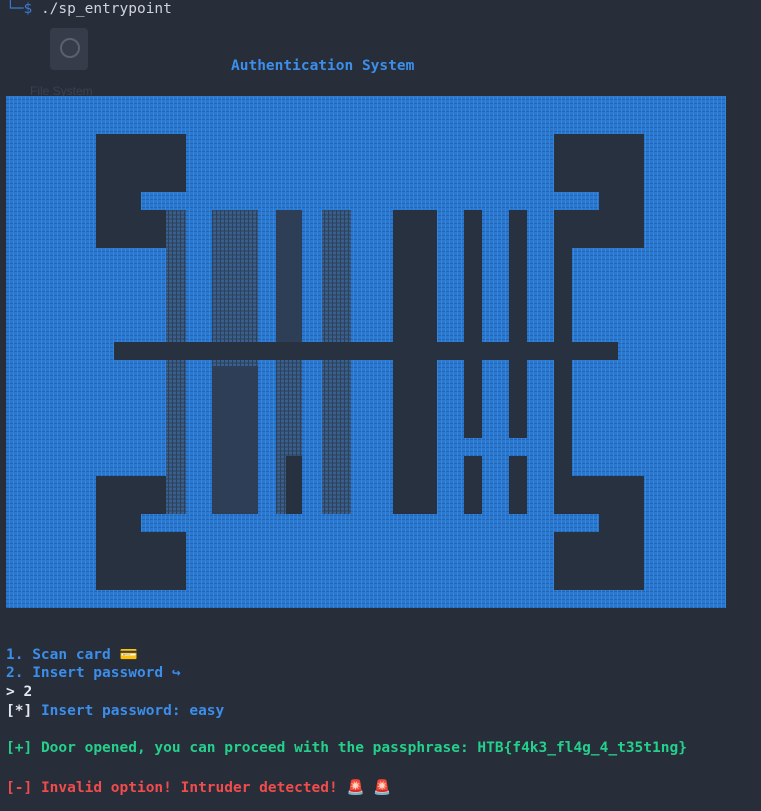  Describe the element at coordinates (28, 692) in the screenshot. I see `user-input-value: 2` at that location.